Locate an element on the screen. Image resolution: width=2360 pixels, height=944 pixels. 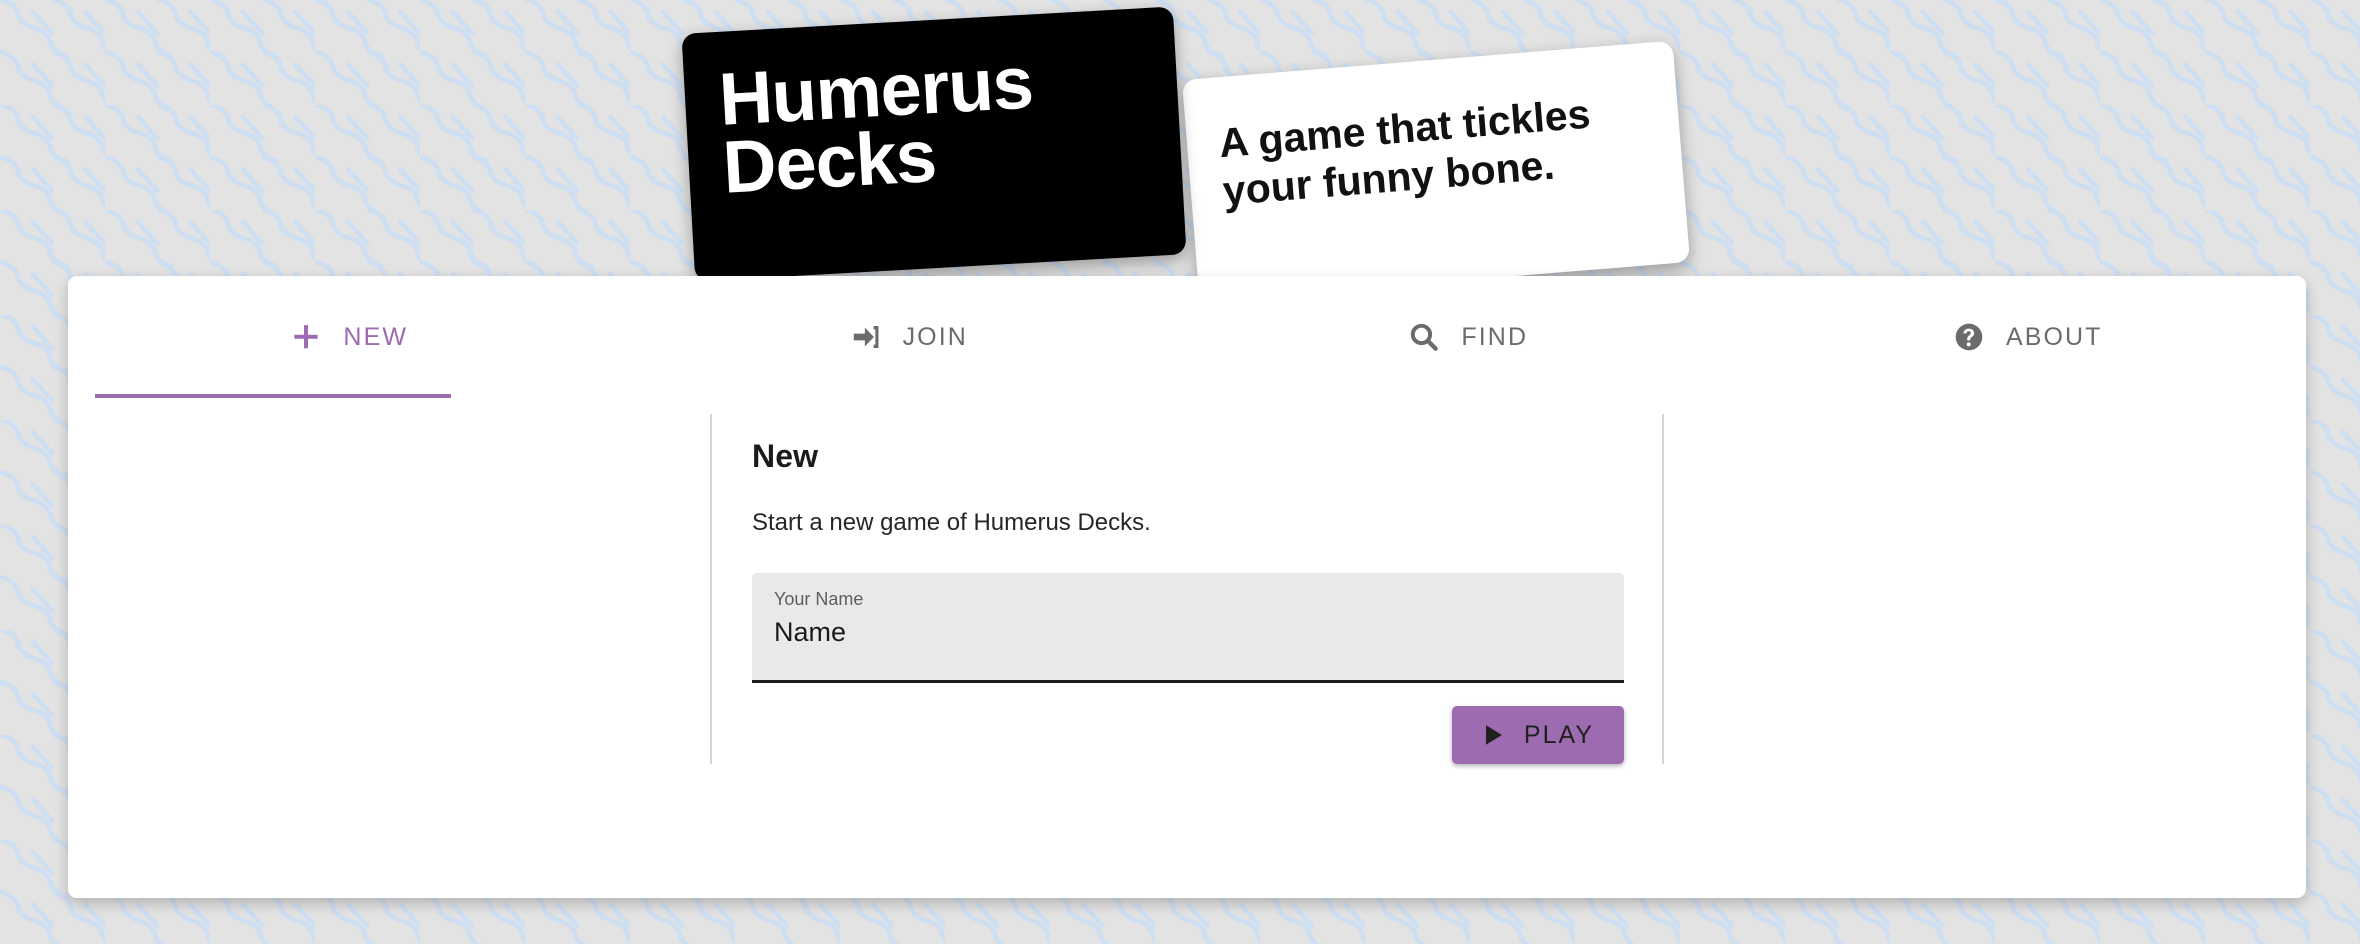
tagline-card: A game that tickles your funny bone. is located at coordinates (1436, 171).